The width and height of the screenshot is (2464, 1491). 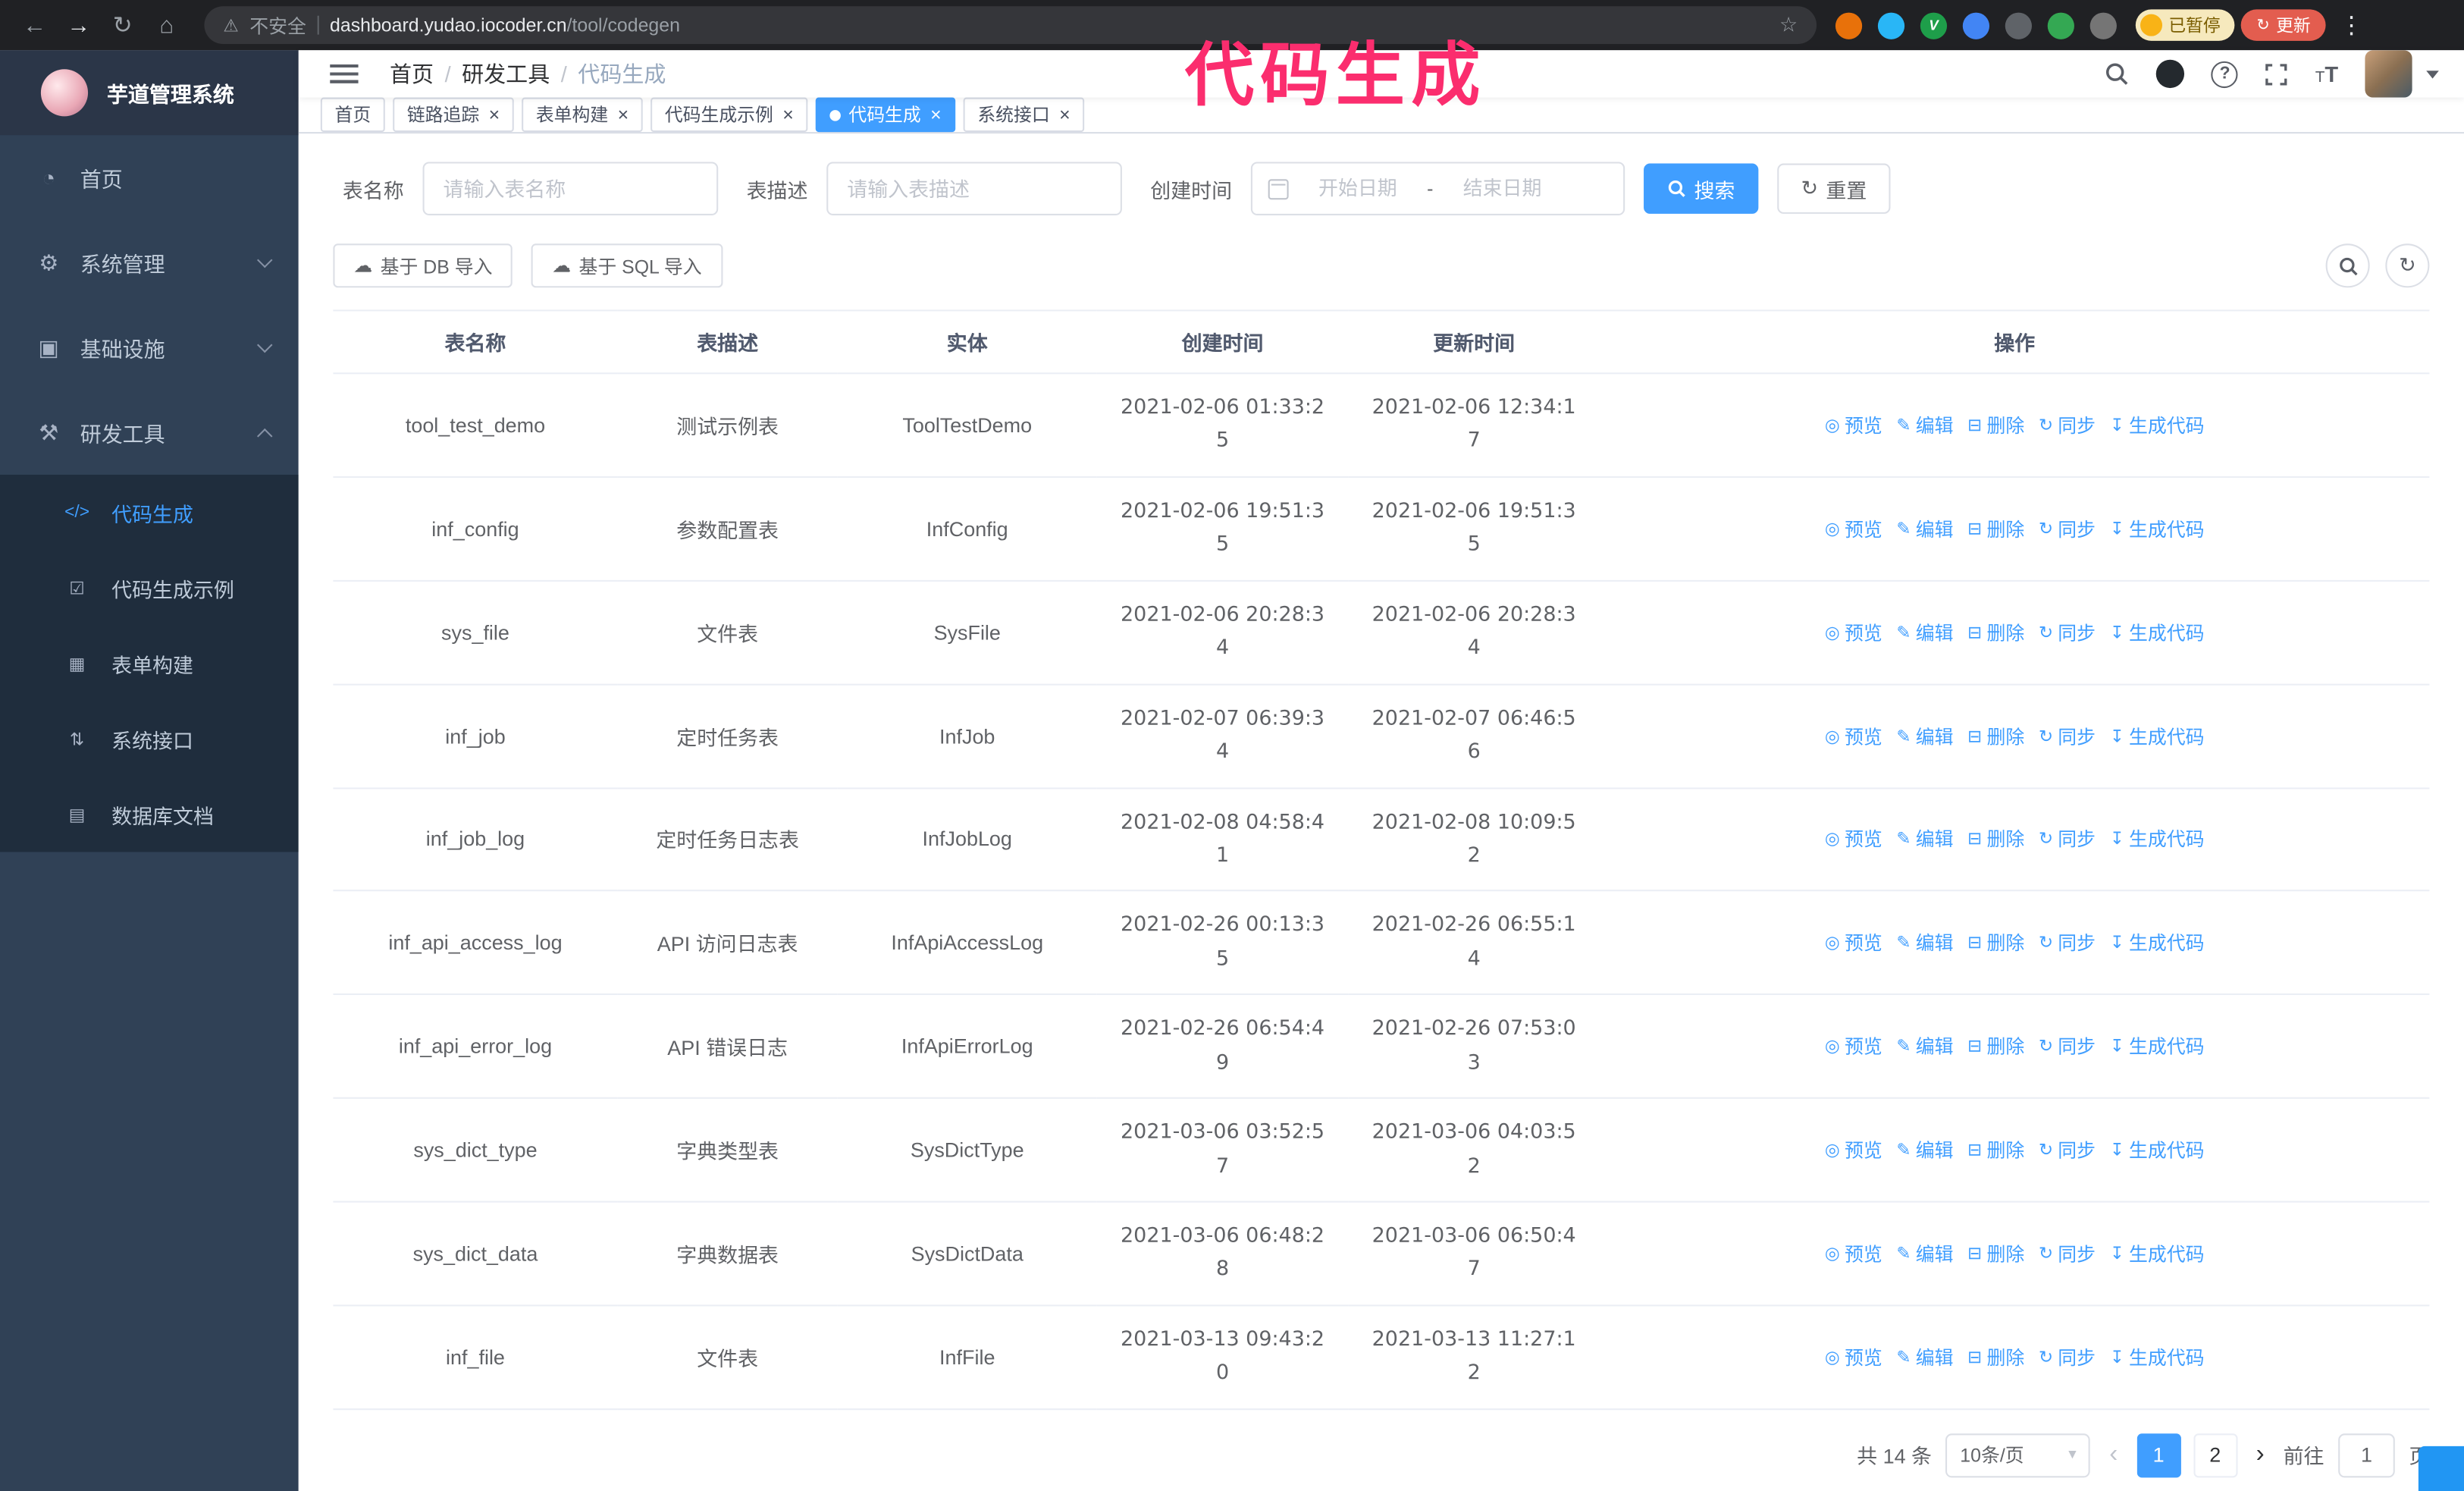 I want to click on sidebar-submenu-item: </> 代码生成, so click(x=150, y=512).